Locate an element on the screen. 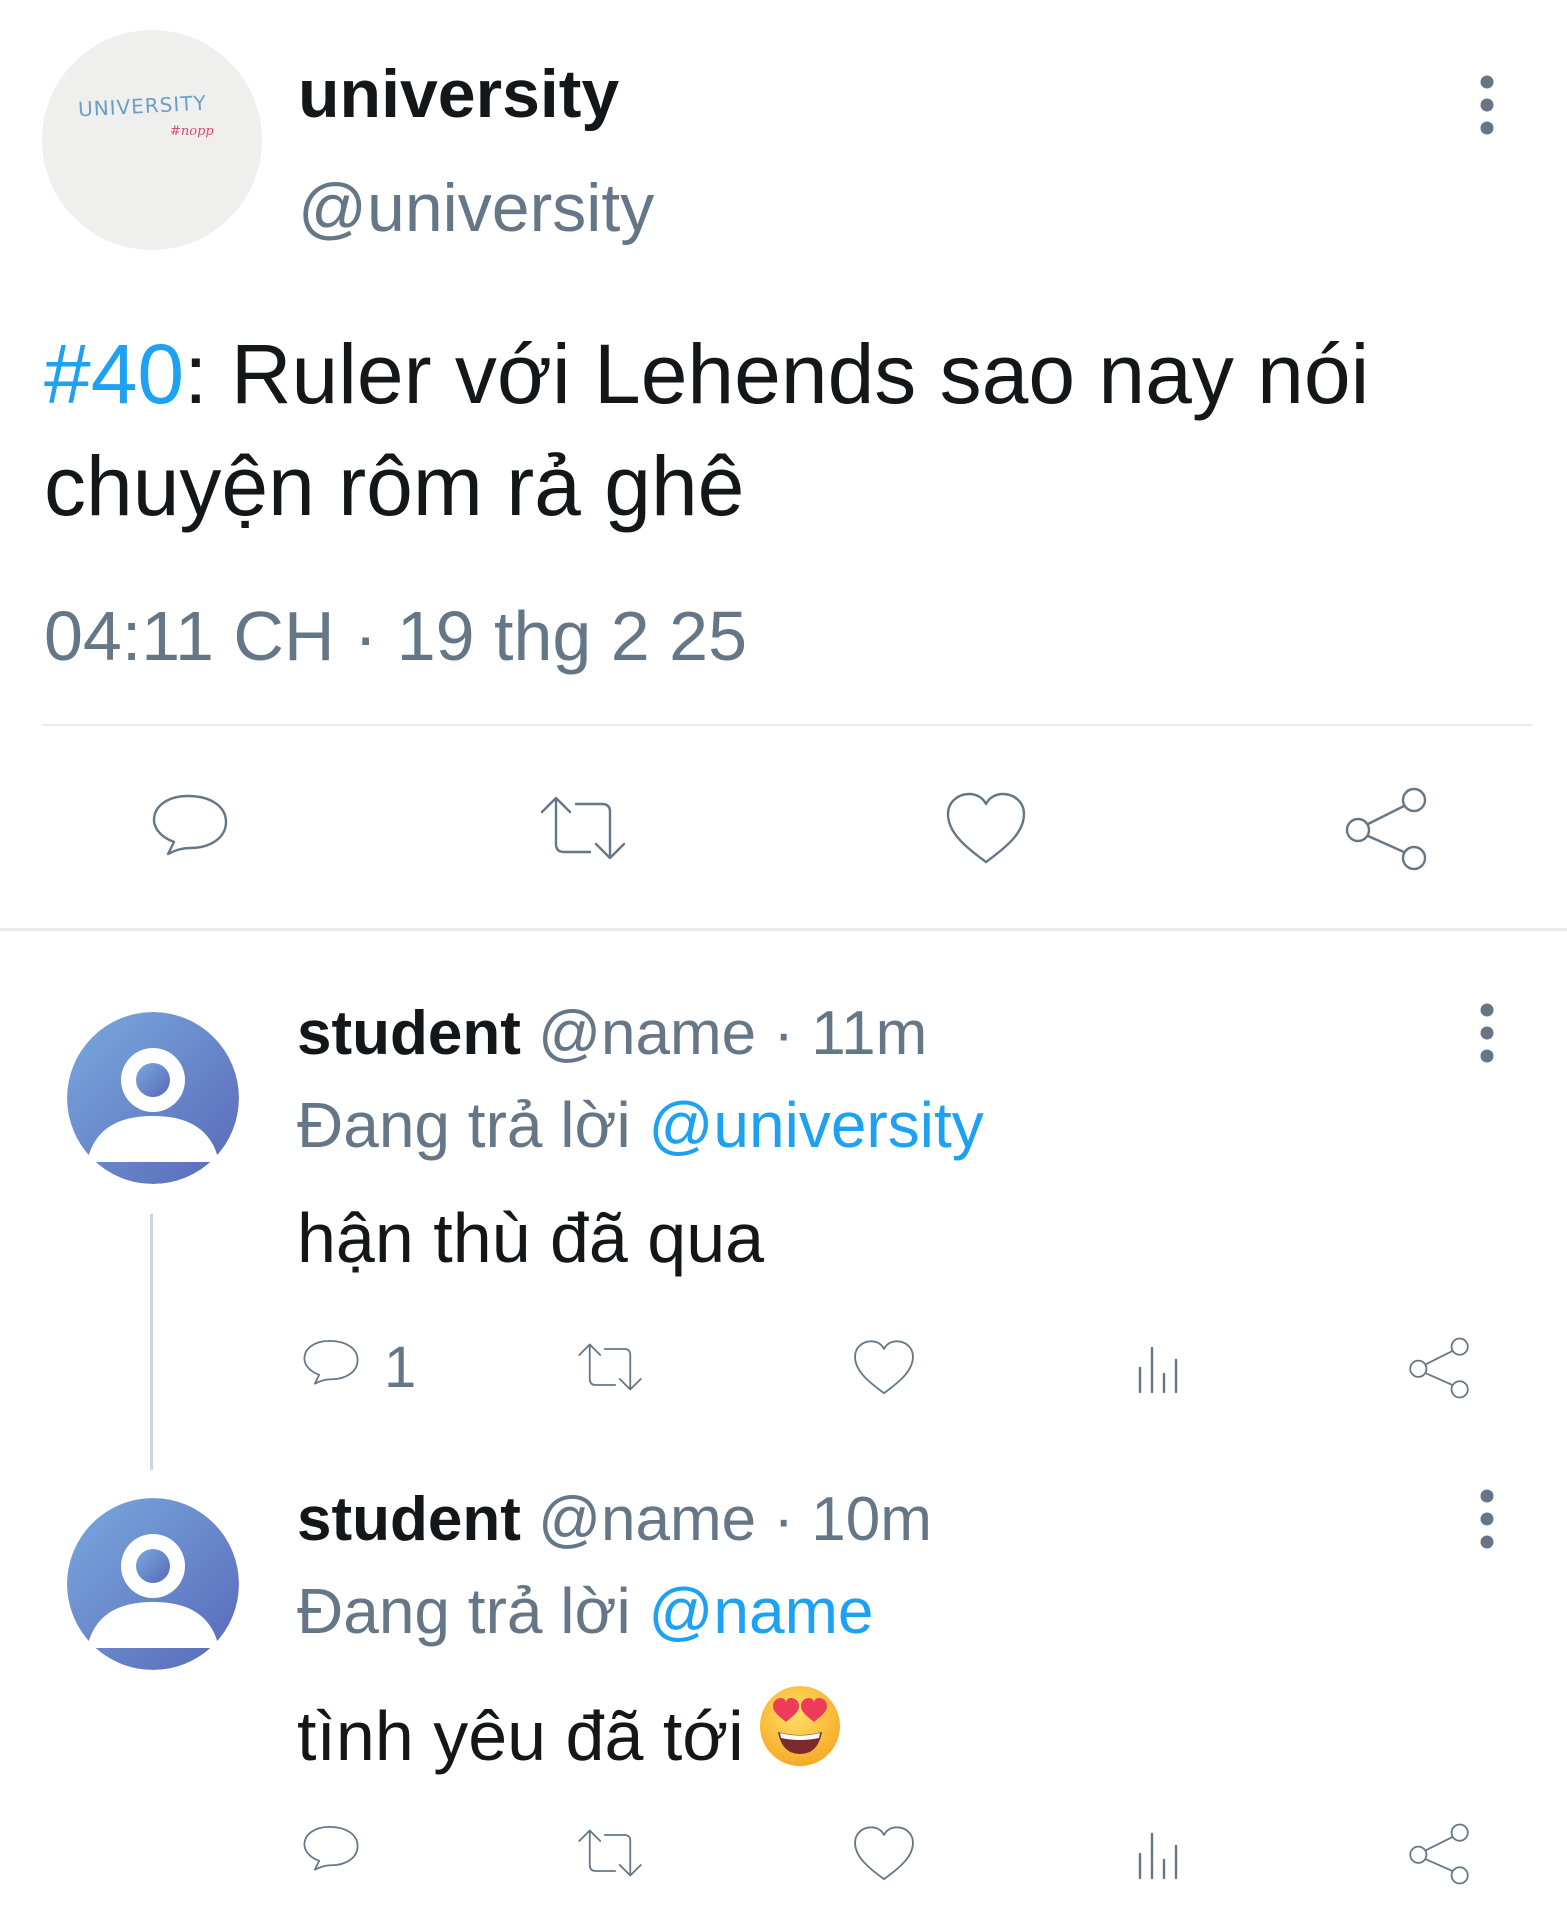 This screenshot has width=1567, height=1920. hashtag-link: #40 is located at coordinates (114, 374).